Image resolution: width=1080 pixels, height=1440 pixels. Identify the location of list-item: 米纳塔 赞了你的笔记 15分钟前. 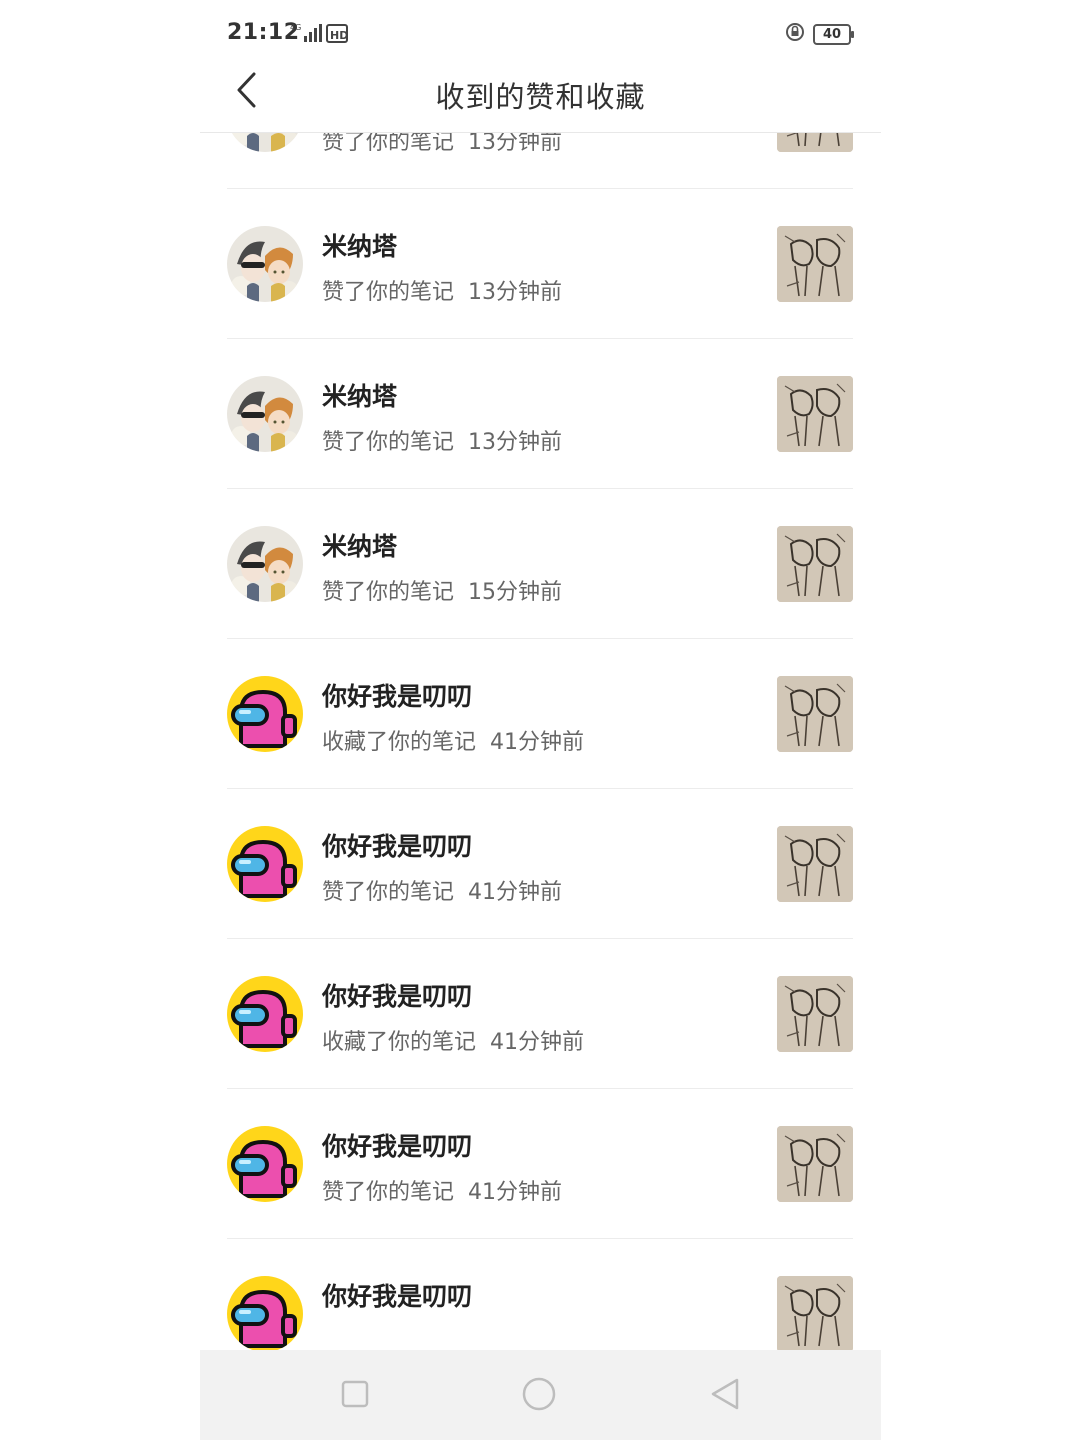
(540, 564).